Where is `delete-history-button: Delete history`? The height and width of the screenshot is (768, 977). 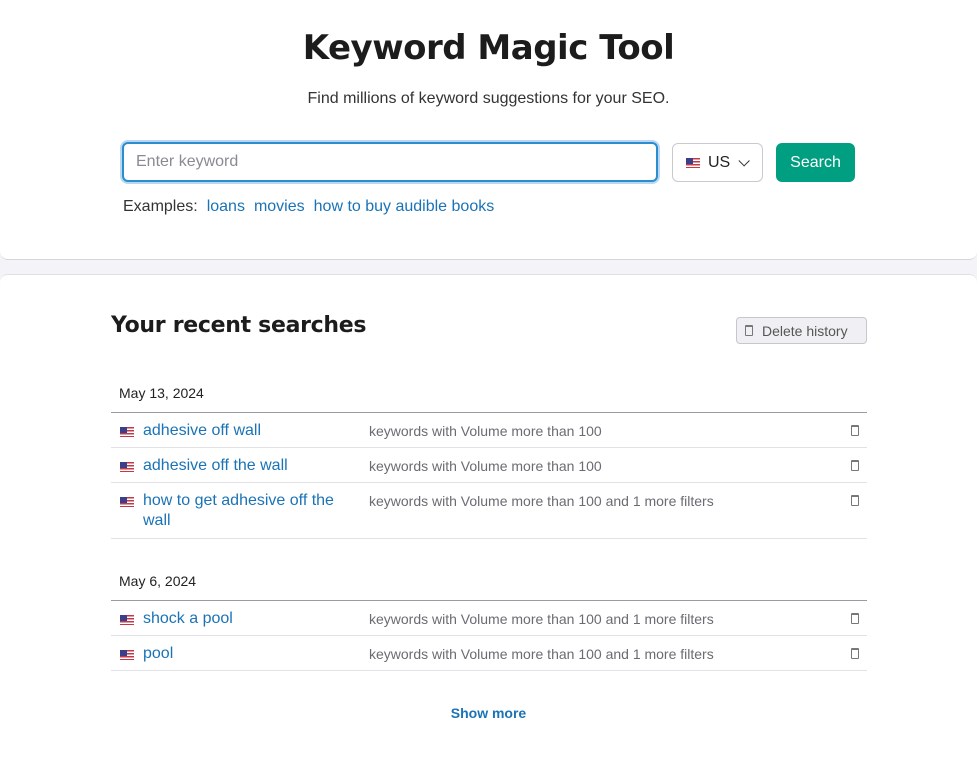 delete-history-button: Delete history is located at coordinates (801, 330).